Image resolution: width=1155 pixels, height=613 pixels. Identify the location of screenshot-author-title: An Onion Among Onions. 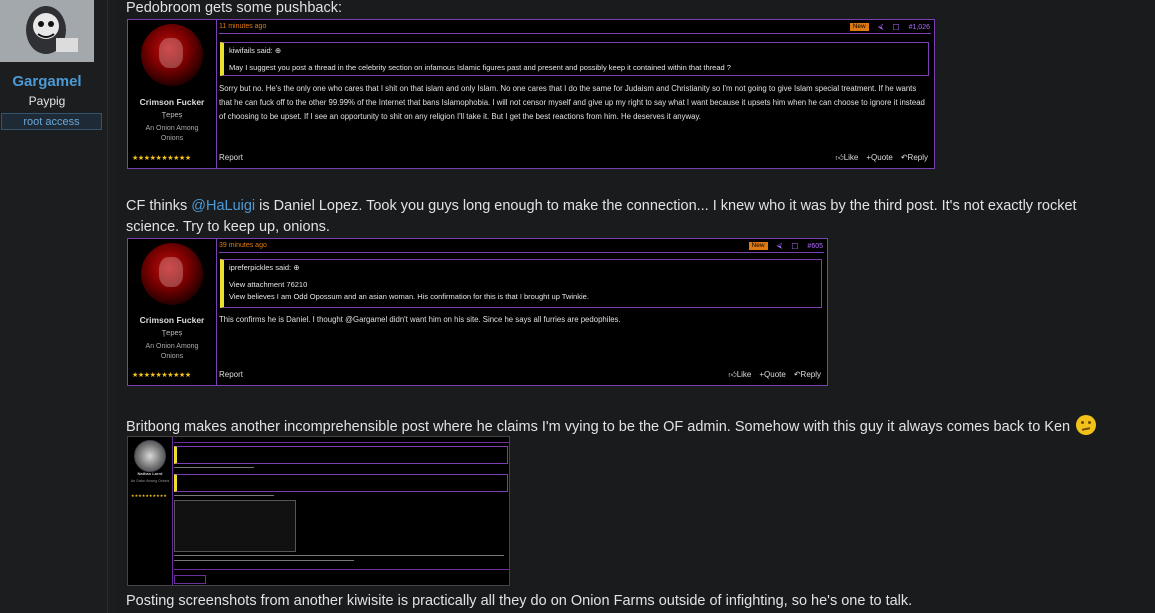
(150, 481).